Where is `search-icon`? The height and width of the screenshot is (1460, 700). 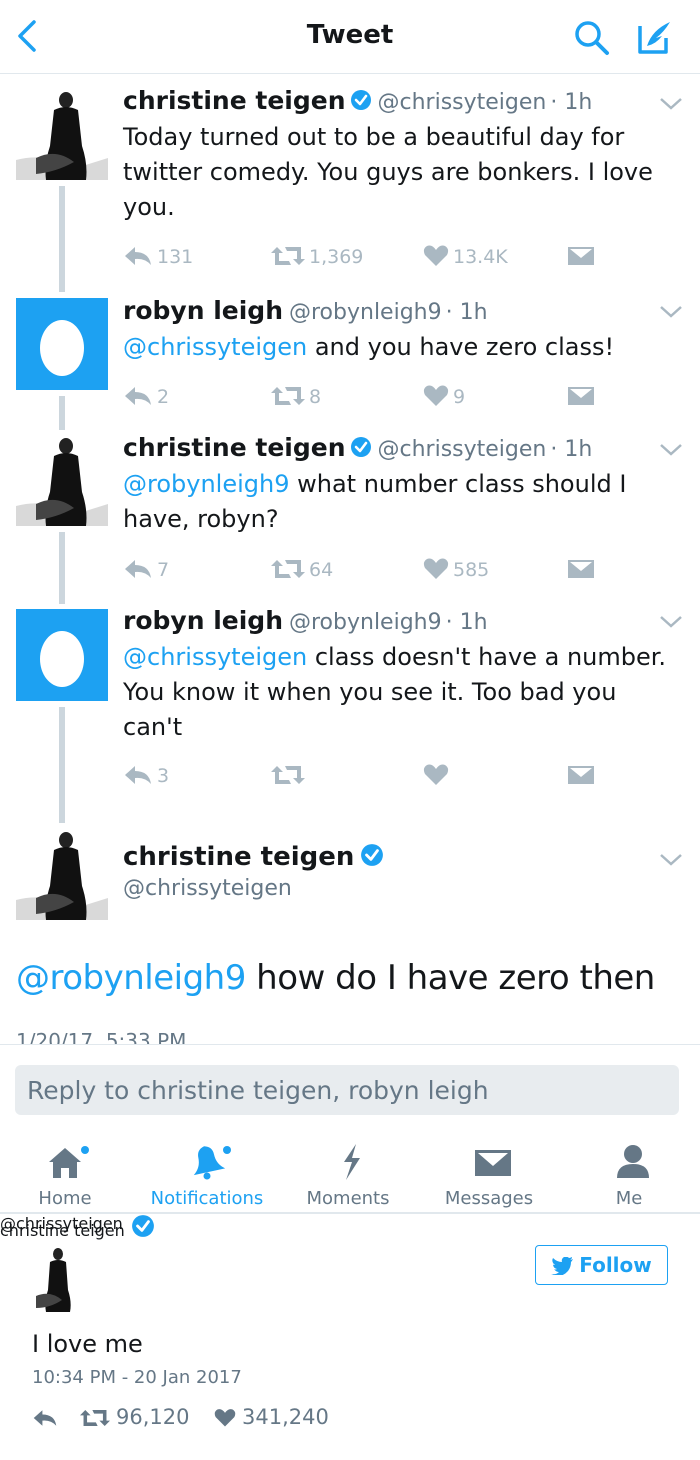 search-icon is located at coordinates (592, 38).